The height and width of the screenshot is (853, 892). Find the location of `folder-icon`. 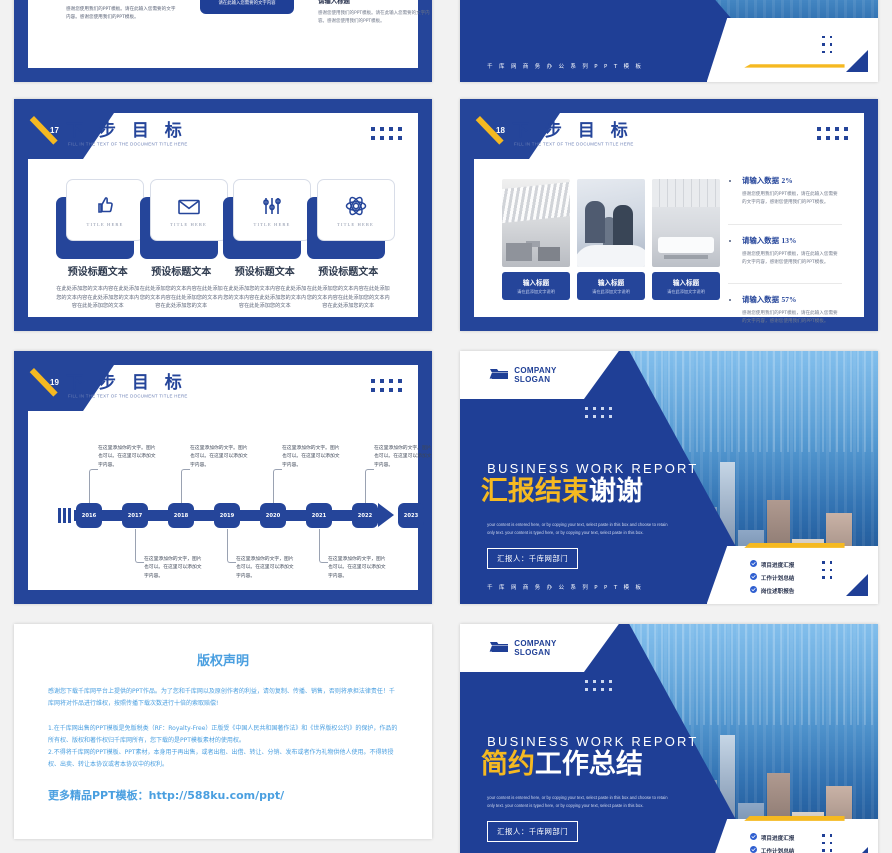

folder-icon is located at coordinates (499, 375).